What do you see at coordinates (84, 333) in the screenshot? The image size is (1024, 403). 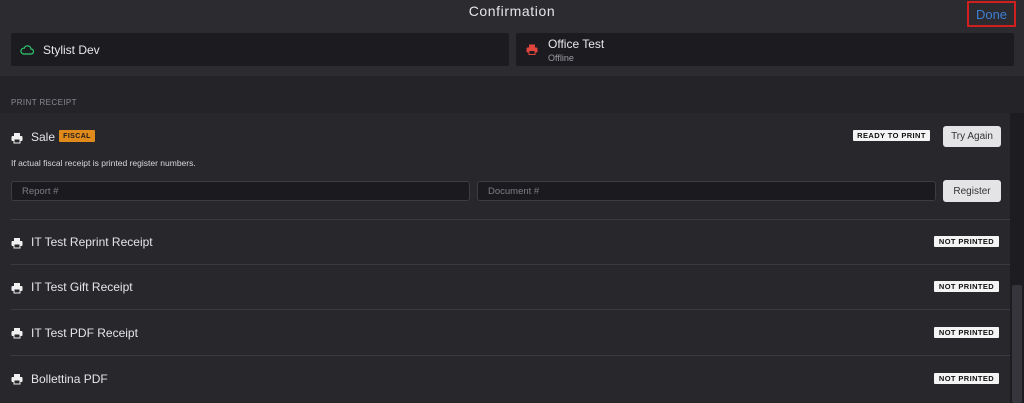 I see `receipt-label: IT Test PDF Receipt` at bounding box center [84, 333].